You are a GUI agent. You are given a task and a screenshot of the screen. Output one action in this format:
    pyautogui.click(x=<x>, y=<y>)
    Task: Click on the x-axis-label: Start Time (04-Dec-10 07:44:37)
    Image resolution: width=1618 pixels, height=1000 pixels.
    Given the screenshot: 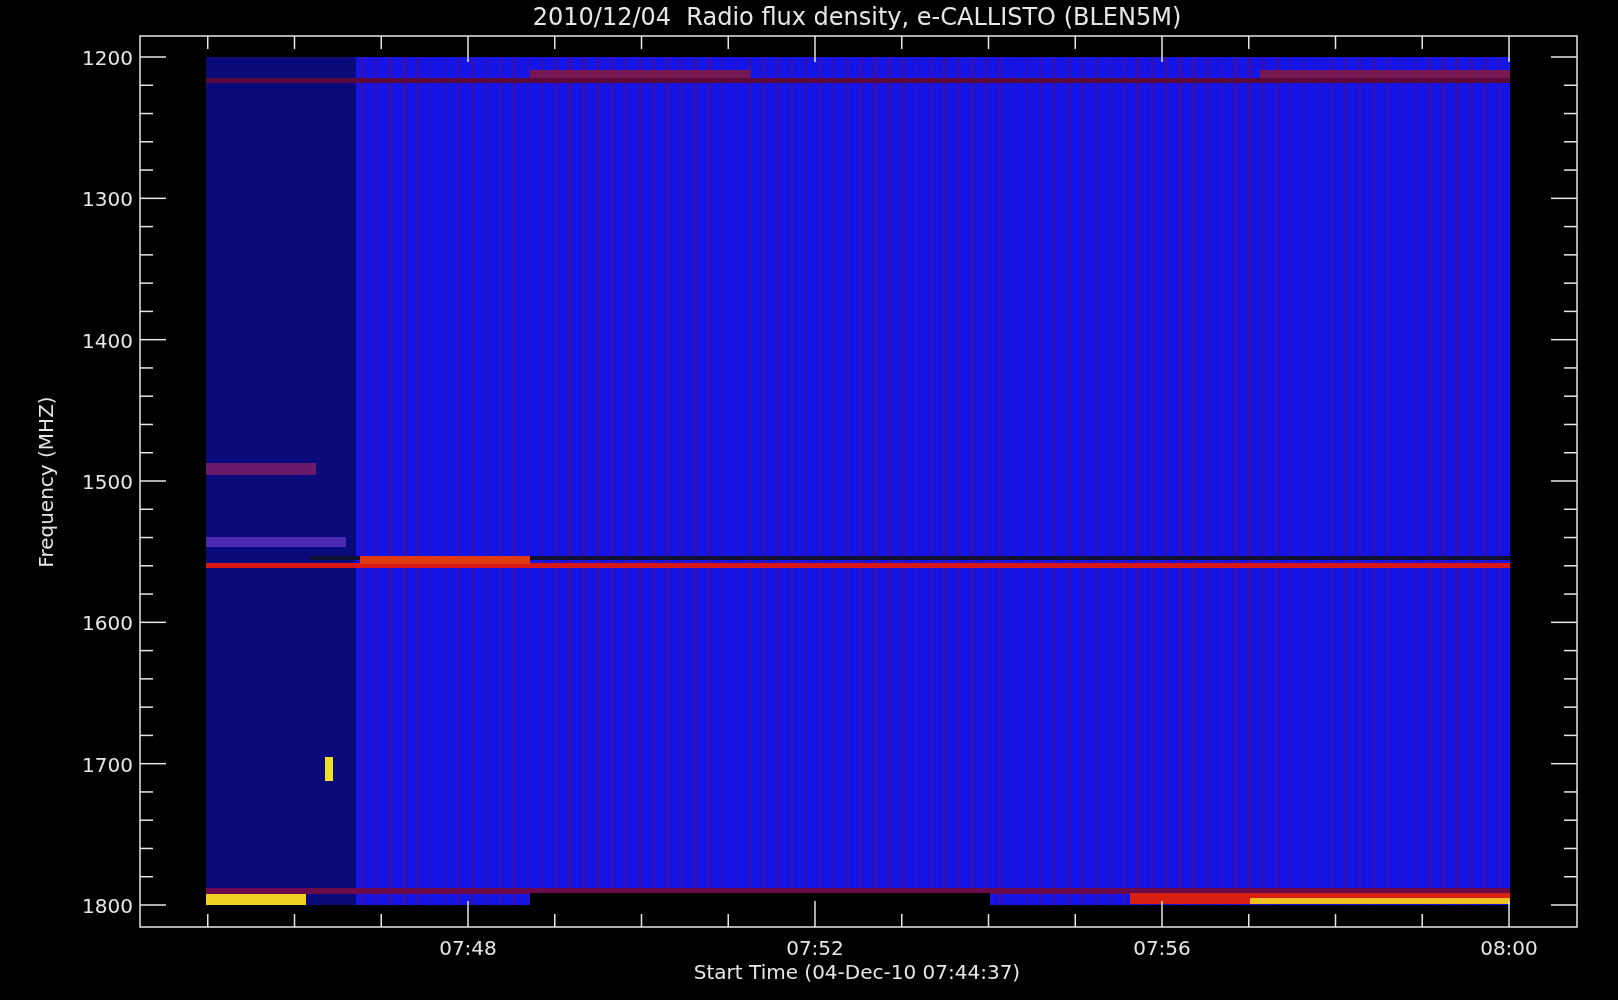 What is the action you would take?
    pyautogui.click(x=857, y=972)
    